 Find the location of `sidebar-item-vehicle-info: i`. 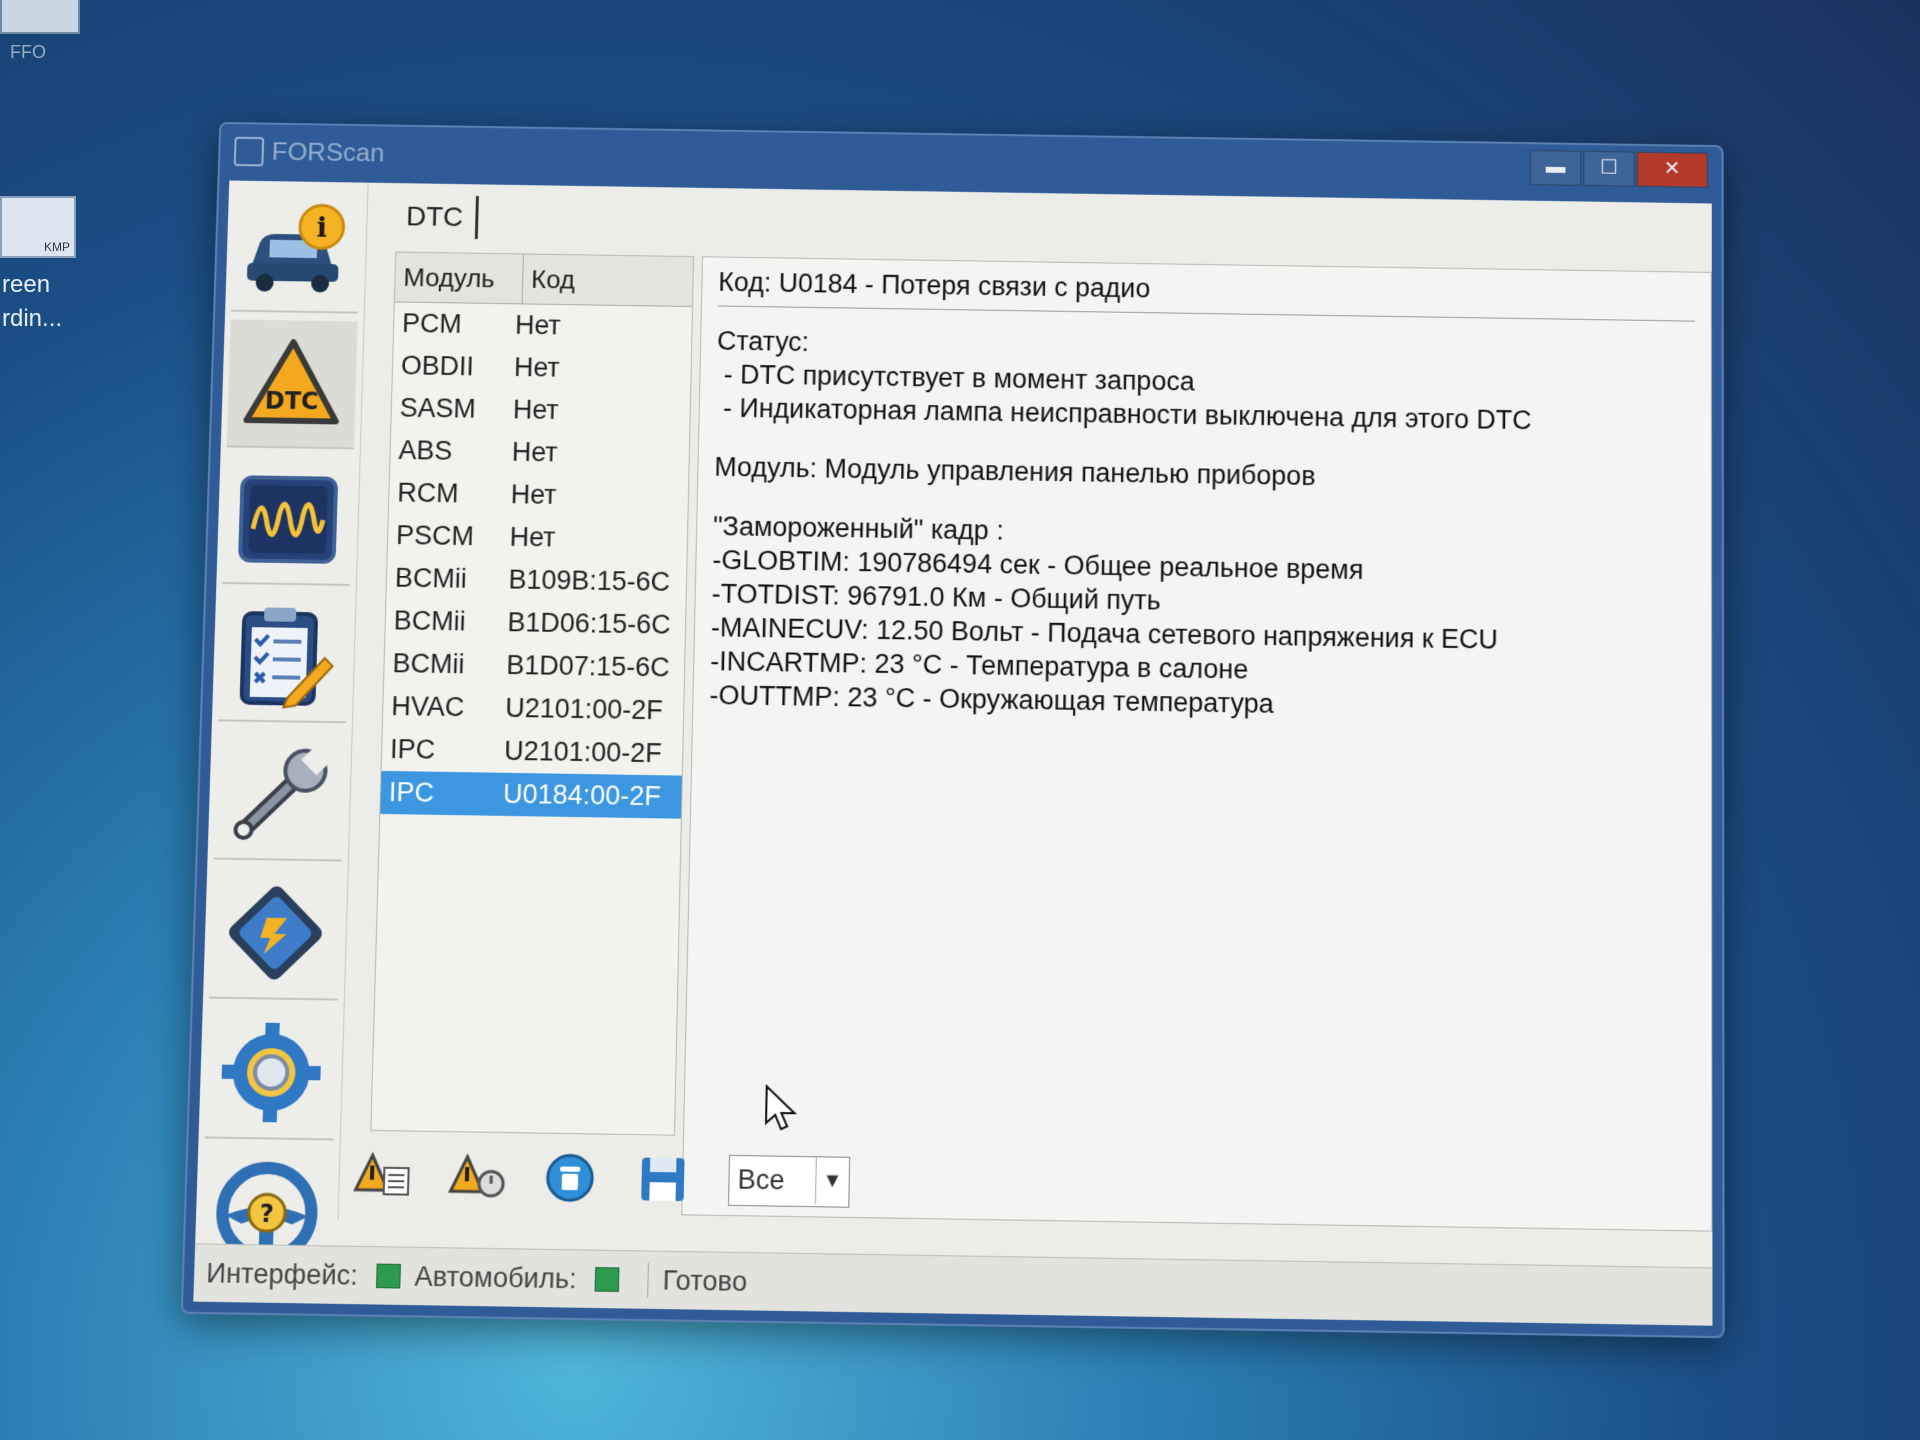

sidebar-item-vehicle-info: i is located at coordinates (296, 249).